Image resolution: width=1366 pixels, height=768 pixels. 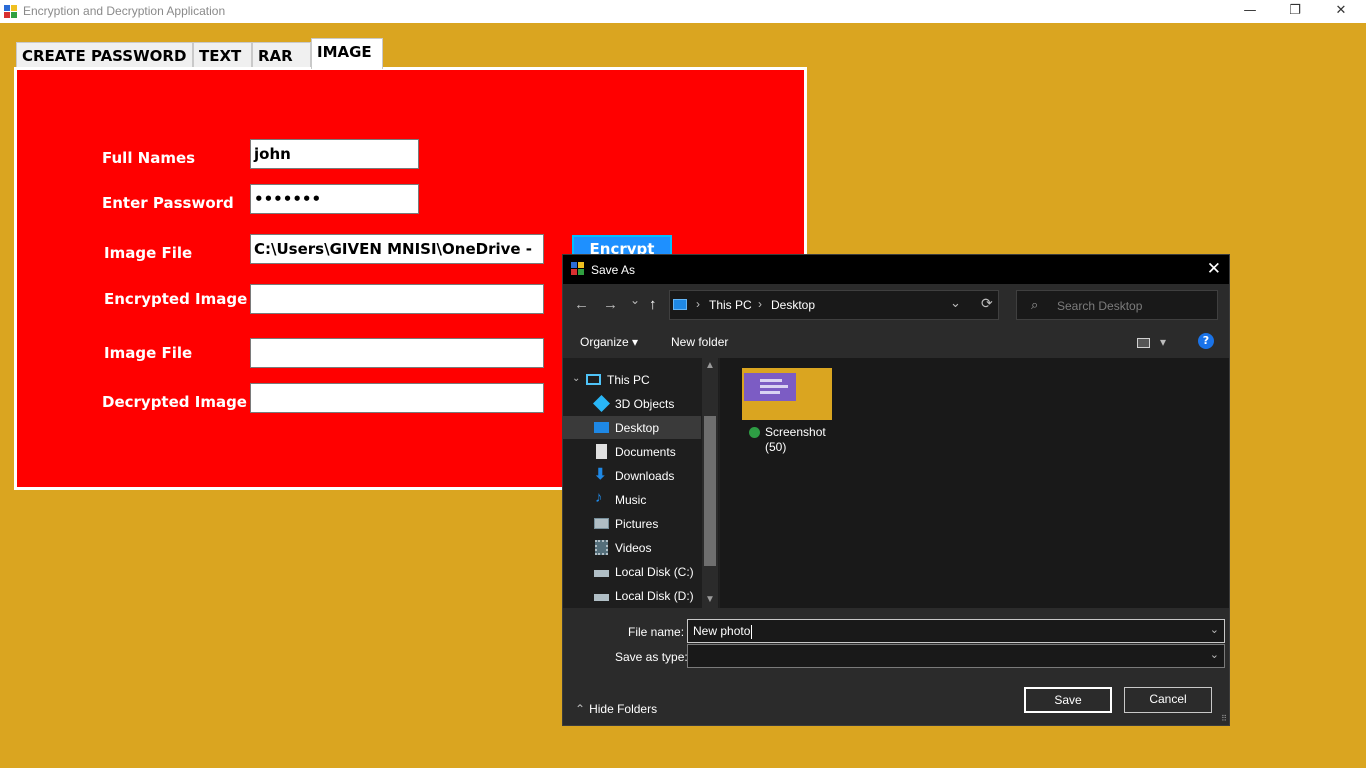 I want to click on refresh-icon: ⟳, so click(x=987, y=303).